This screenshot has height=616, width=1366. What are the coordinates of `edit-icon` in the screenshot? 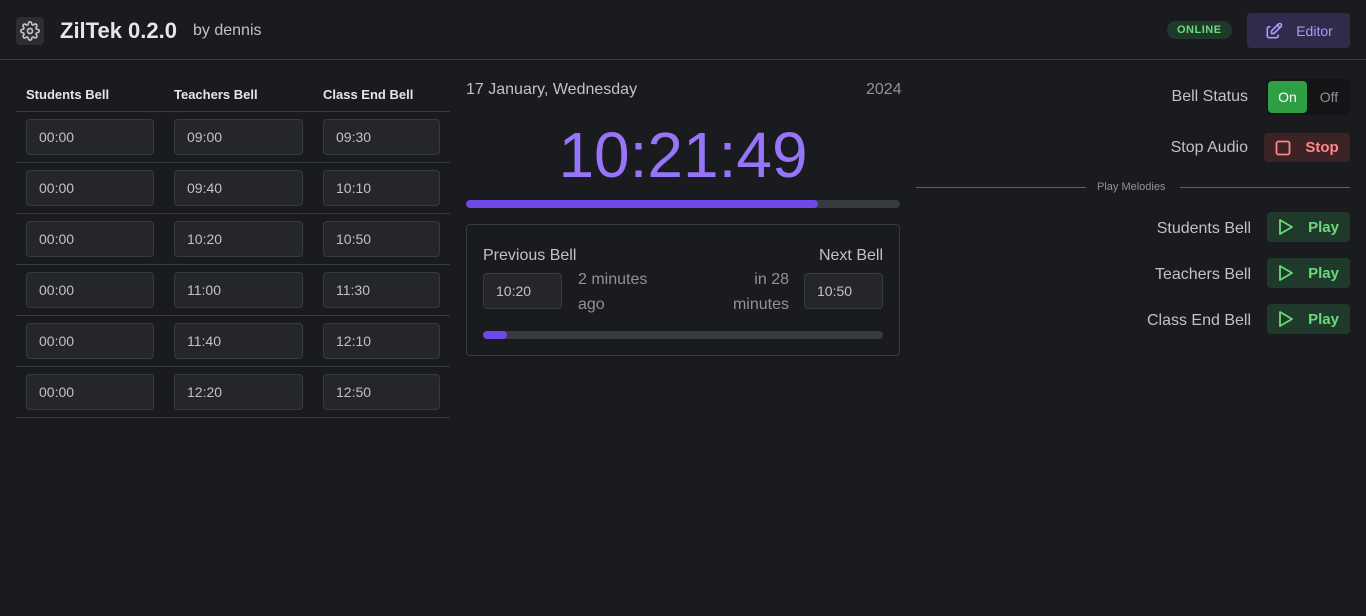 It's located at (1274, 30).